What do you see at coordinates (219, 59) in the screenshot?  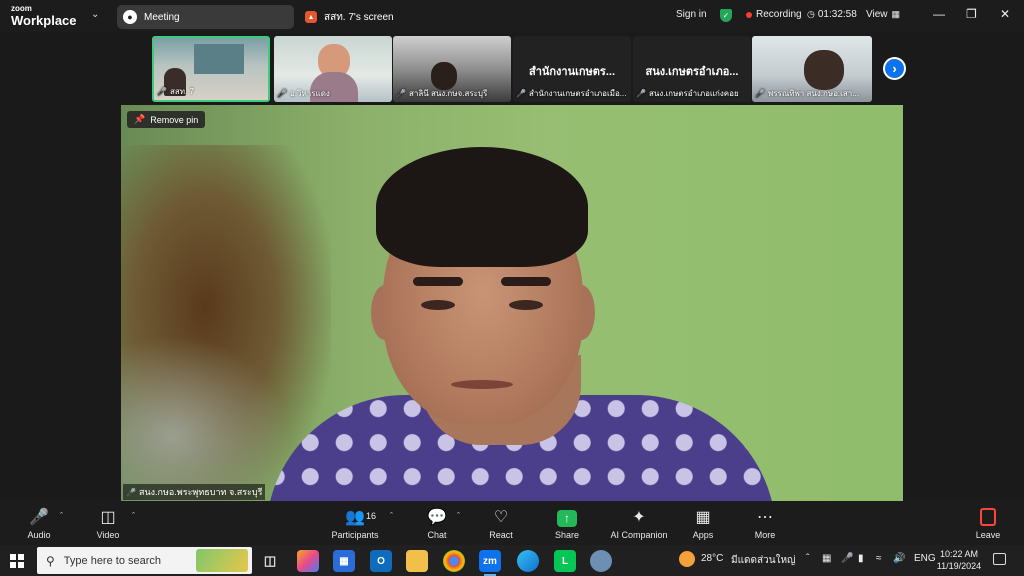 I see `tile-scene` at bounding box center [219, 59].